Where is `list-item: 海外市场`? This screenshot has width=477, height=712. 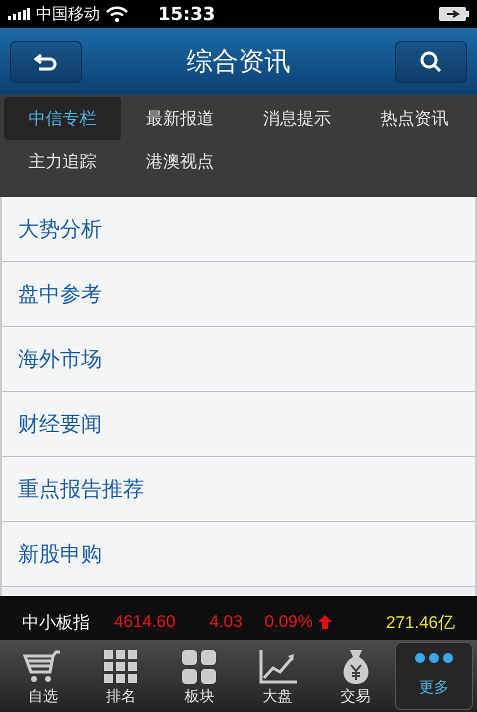
list-item: 海外市场 is located at coordinates (238, 359).